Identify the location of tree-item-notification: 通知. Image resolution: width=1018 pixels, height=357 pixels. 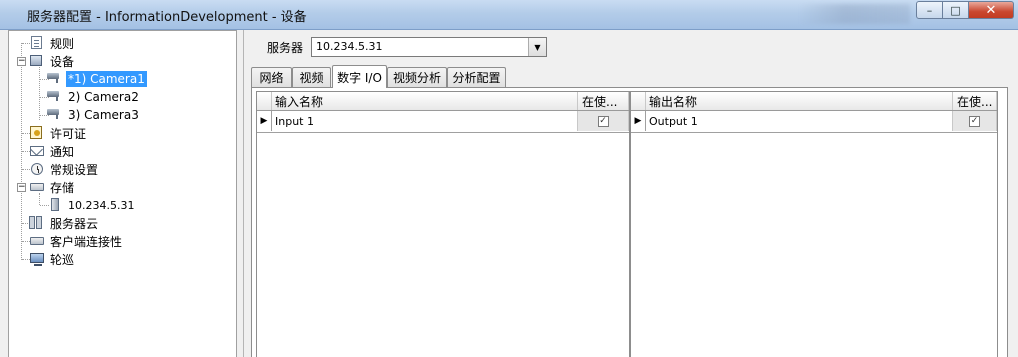
(52, 151).